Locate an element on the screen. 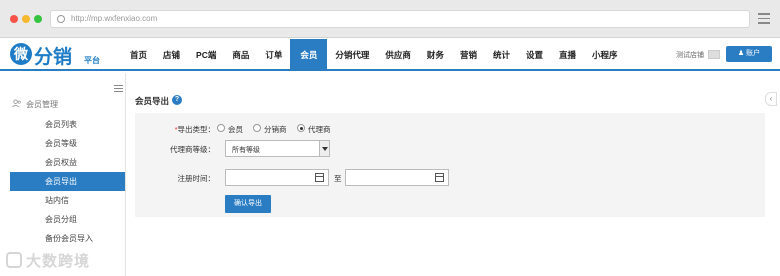 The height and width of the screenshot is (276, 780). nav-item-finance: 财务 is located at coordinates (435, 55).